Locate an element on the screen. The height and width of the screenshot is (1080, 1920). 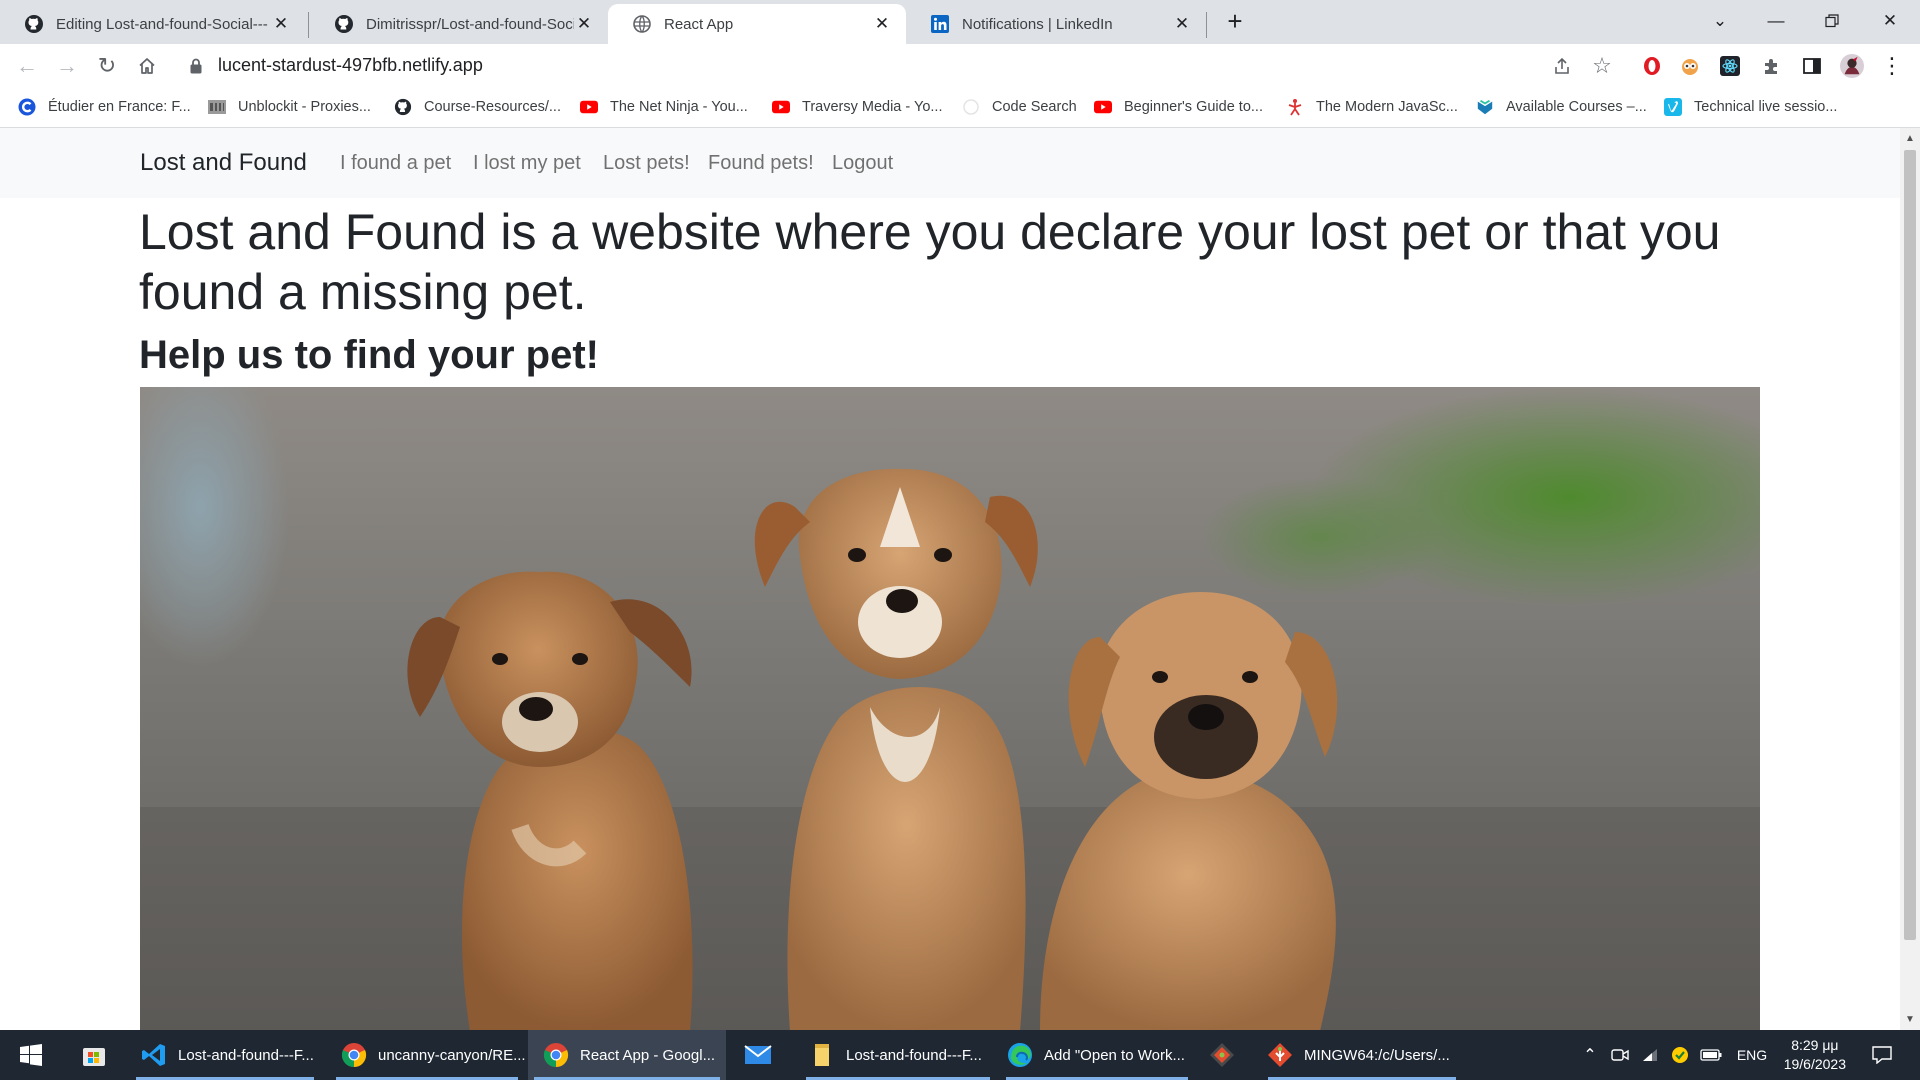
system-clock: 8:29 μμ 19/6/2023 is located at coordinates (1815, 1055).